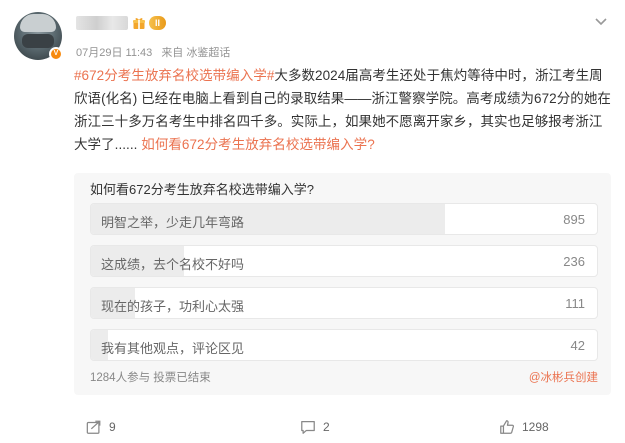 The width and height of the screenshot is (625, 443). What do you see at coordinates (312, 37) in the screenshot?
I see `post-header: V II 07月29日 11:43 来自 冰鉴超话` at bounding box center [312, 37].